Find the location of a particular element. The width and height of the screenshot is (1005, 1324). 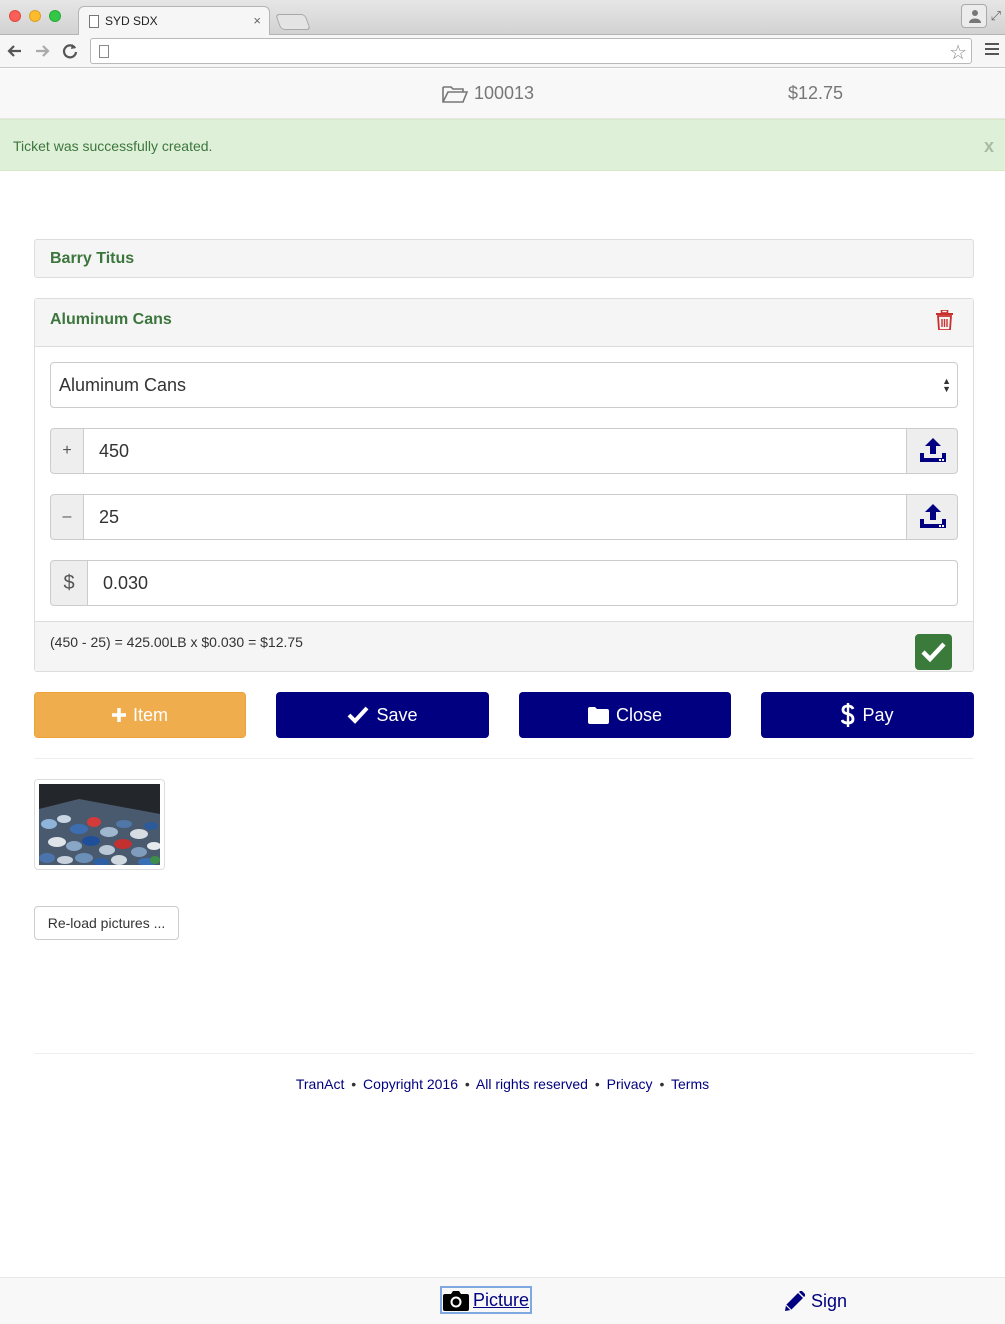

pay-button: Pay is located at coordinates (867, 715).